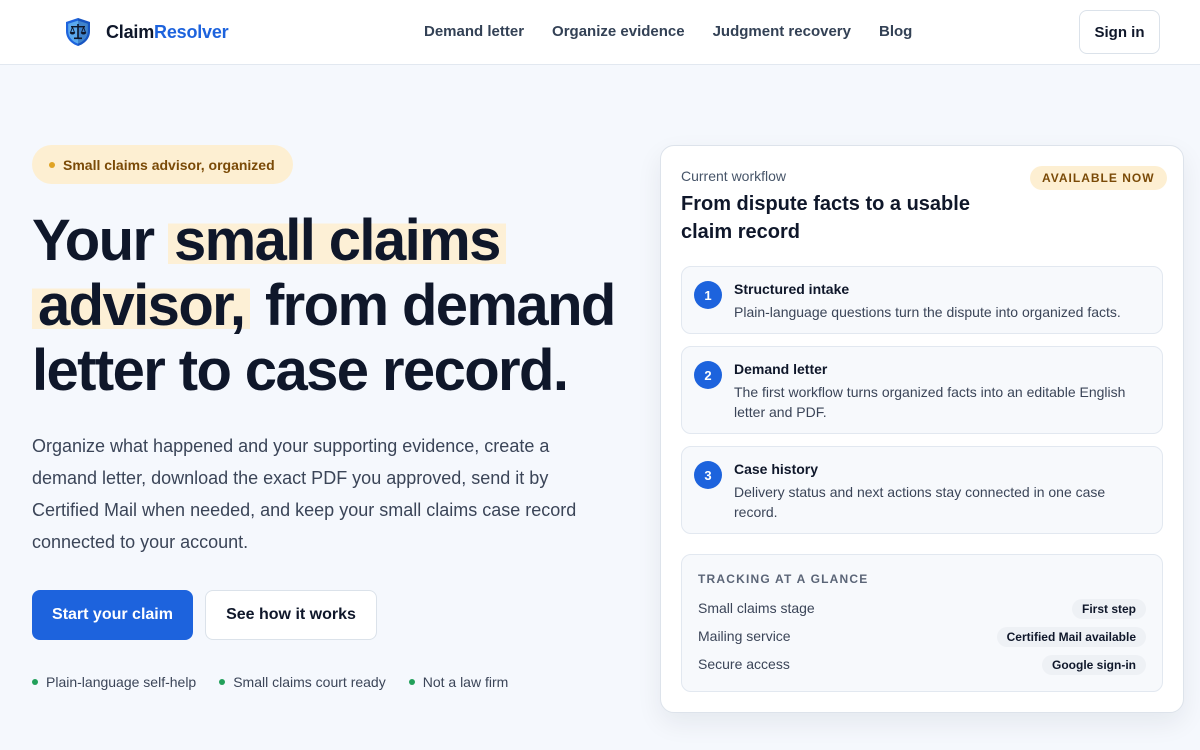 This screenshot has width=1200, height=750. Describe the element at coordinates (756, 608) in the screenshot. I see `tracking-label: Small claims stage` at that location.